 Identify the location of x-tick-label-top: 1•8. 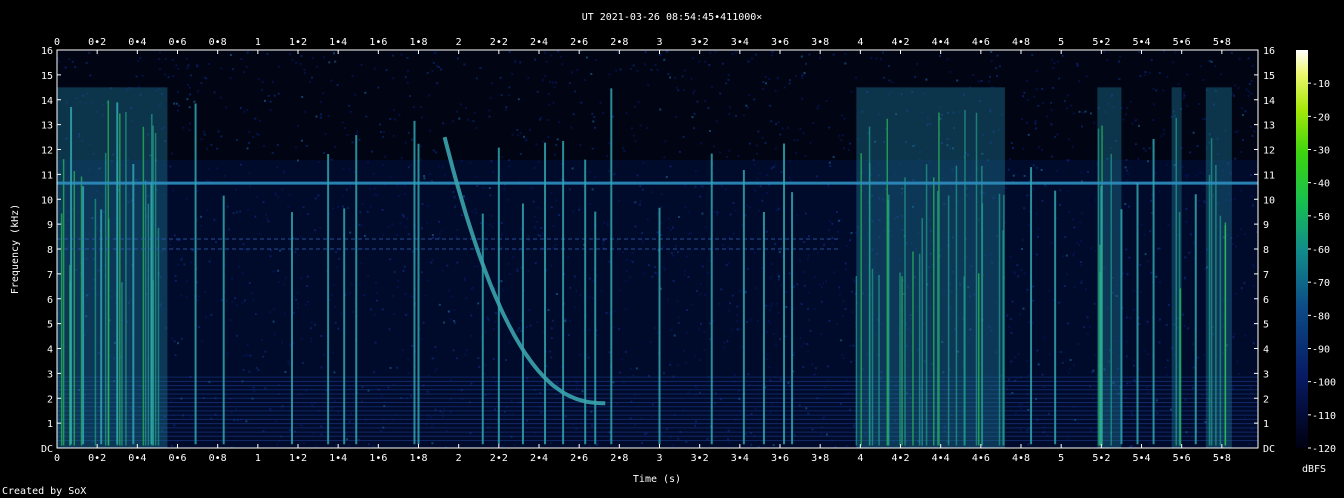
(418, 42).